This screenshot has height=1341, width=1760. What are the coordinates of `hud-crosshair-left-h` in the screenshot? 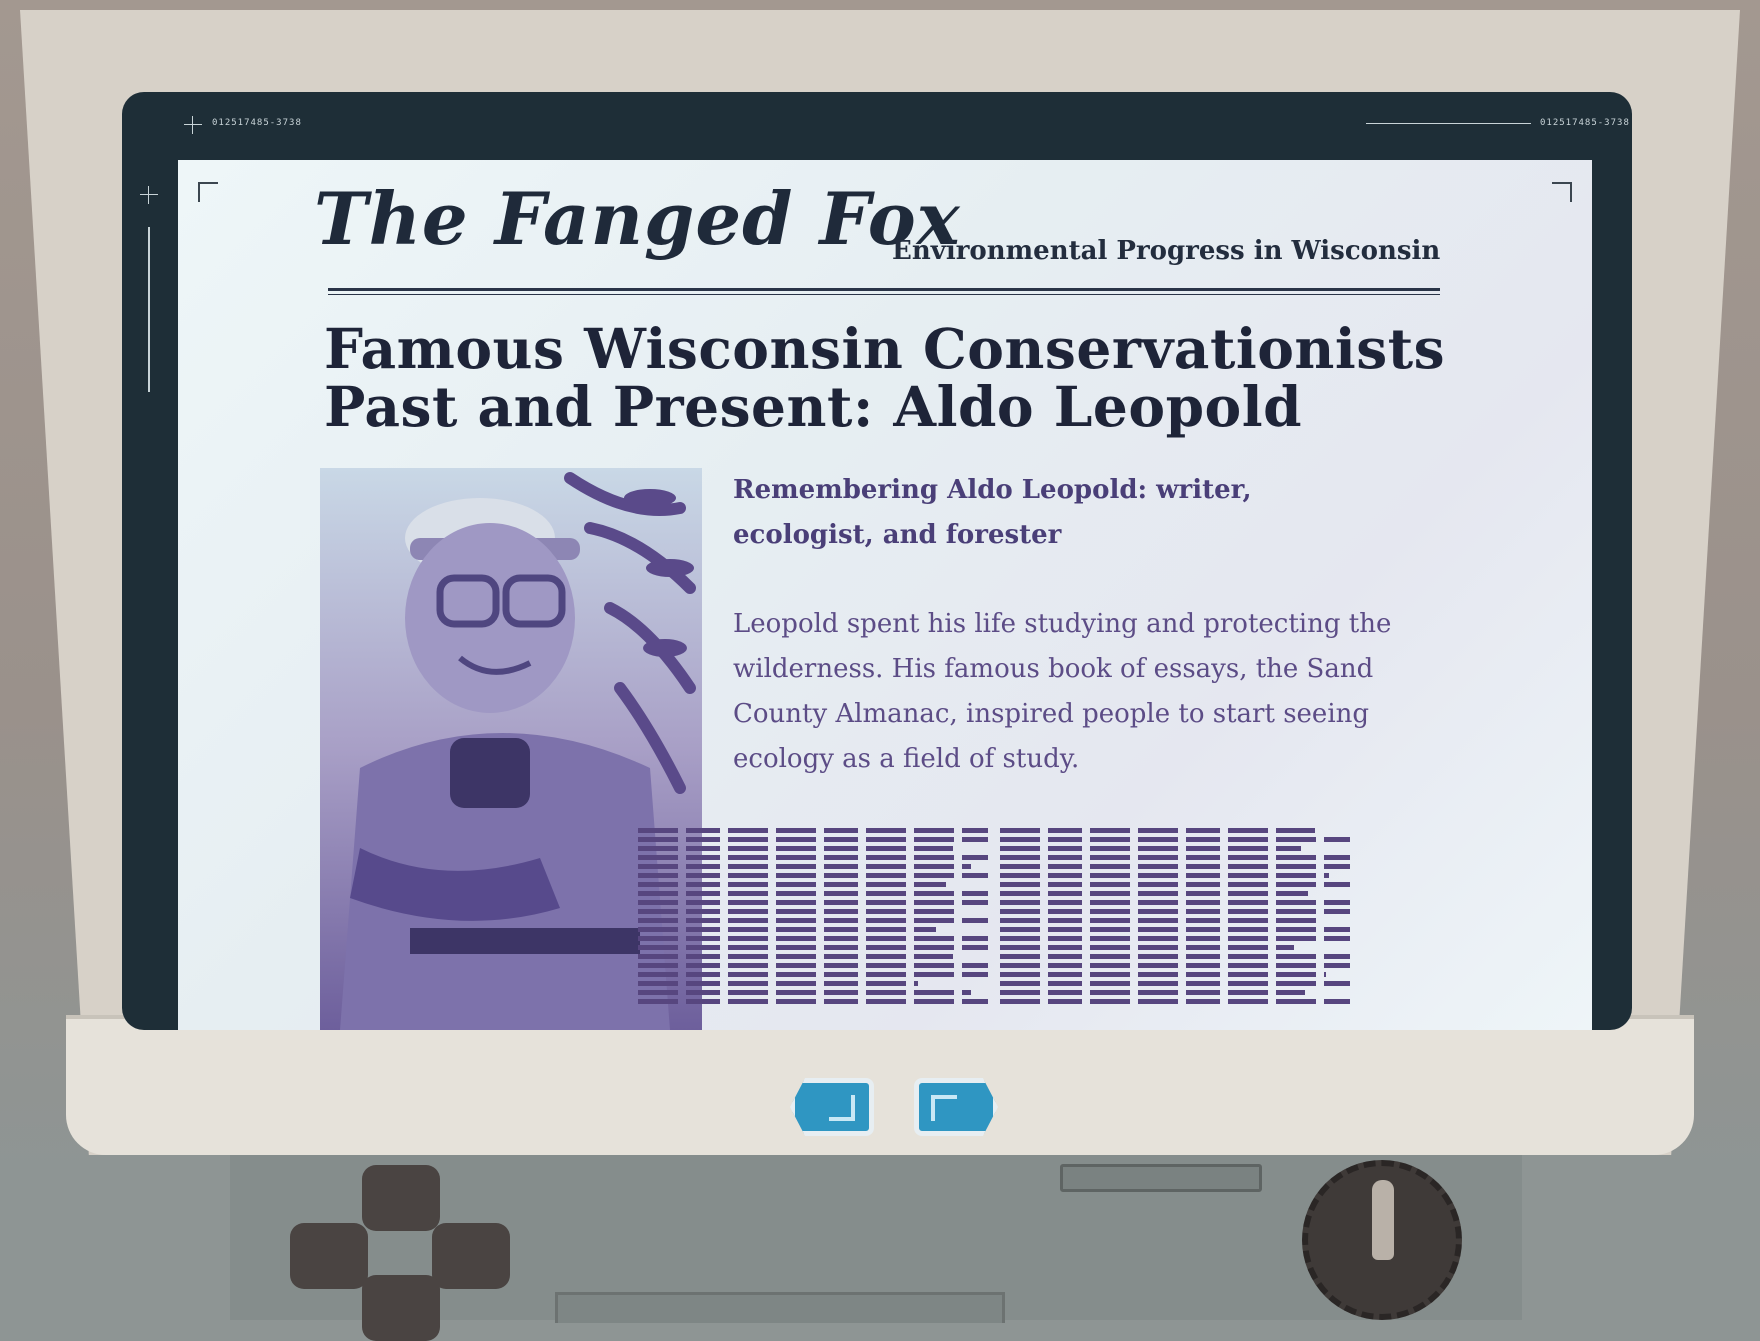 It's located at (149, 194).